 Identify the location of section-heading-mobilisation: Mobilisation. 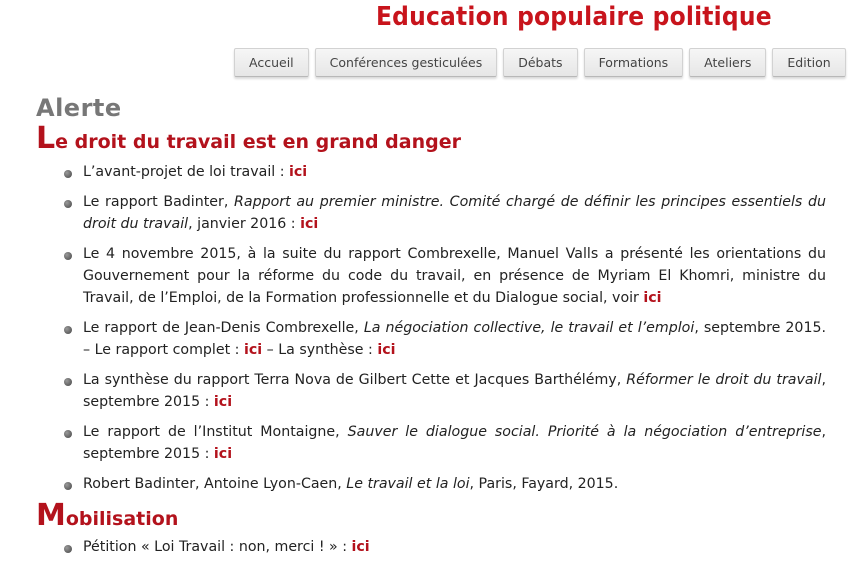
(431, 516).